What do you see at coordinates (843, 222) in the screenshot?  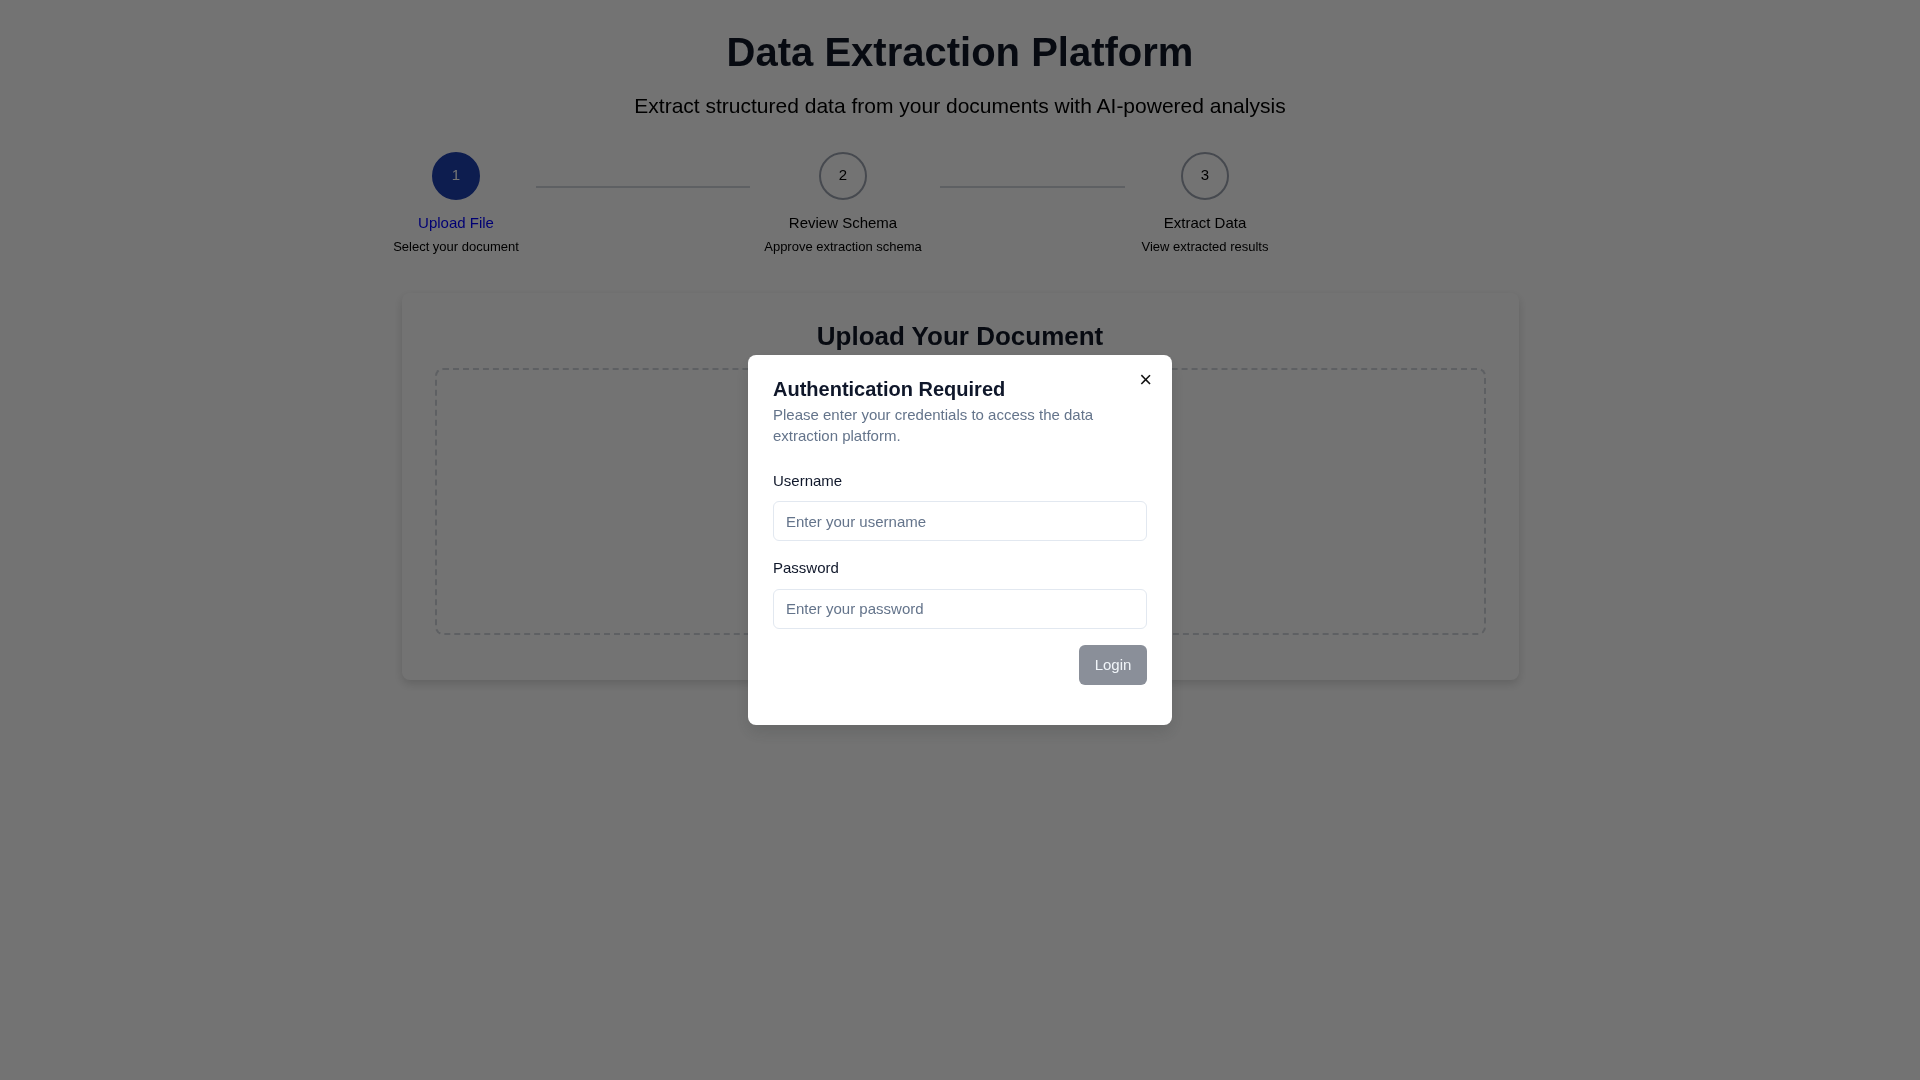 I see `step-label: Review Schema` at bounding box center [843, 222].